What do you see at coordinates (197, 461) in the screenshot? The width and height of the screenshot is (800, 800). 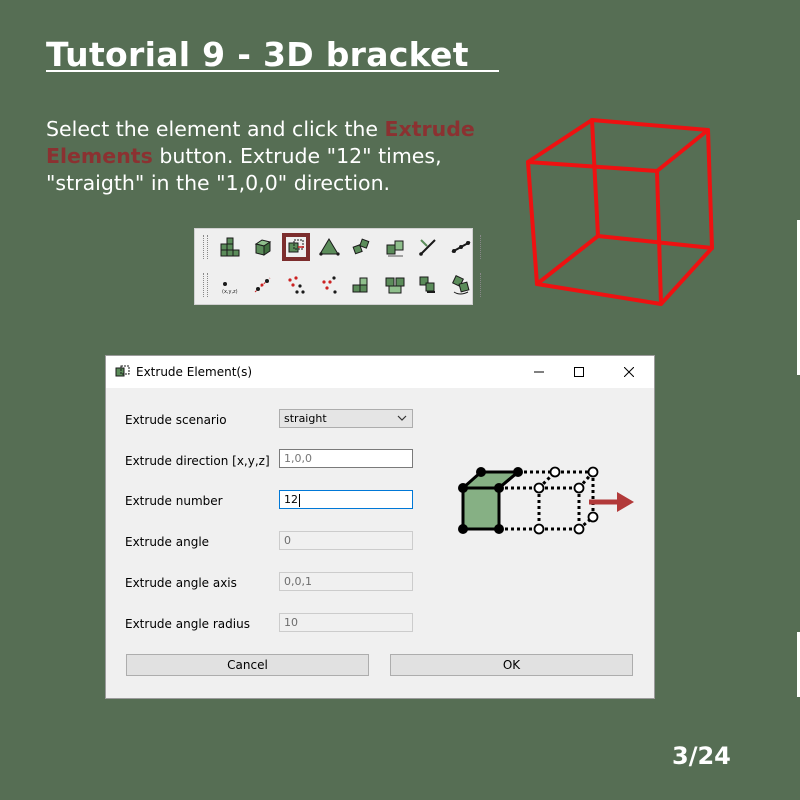 I see `extrude-direction-label: Extrude direction [x,y,z]` at bounding box center [197, 461].